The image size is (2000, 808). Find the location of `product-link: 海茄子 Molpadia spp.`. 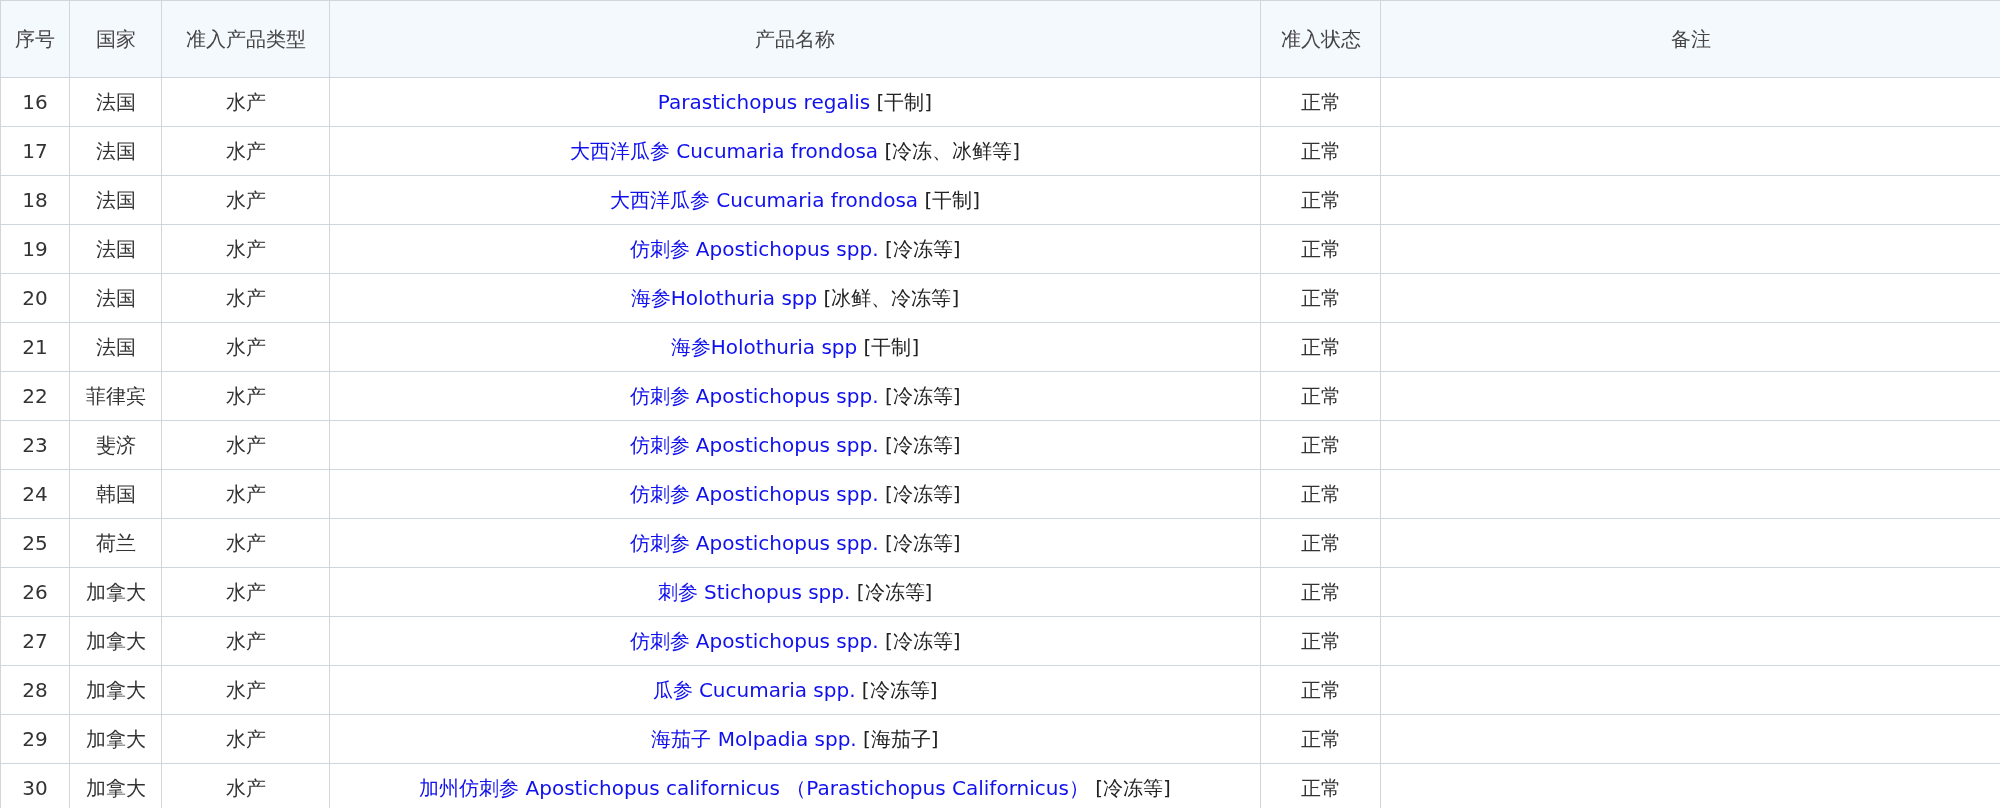

product-link: 海茄子 Molpadia spp. is located at coordinates (754, 738).